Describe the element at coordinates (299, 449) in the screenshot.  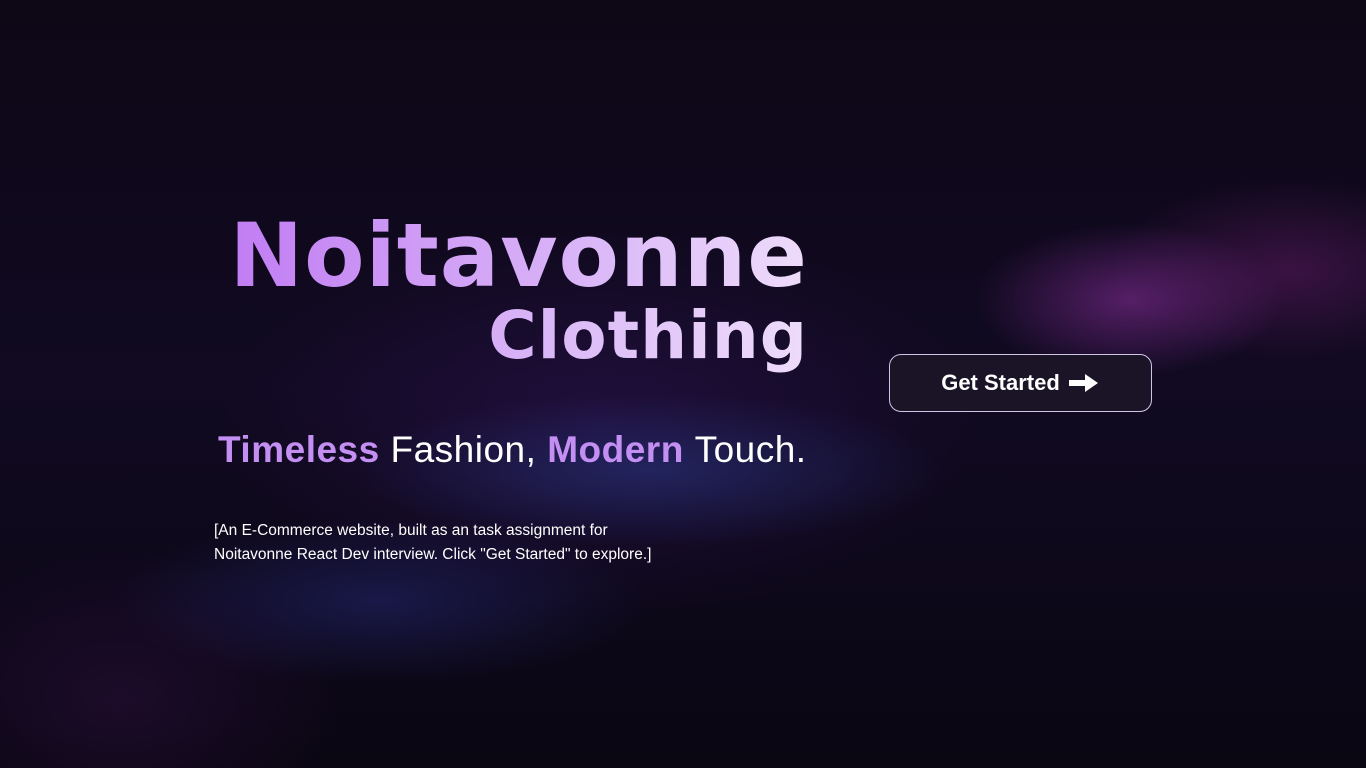
I see `tagline-word-timeless: Timeless` at that location.